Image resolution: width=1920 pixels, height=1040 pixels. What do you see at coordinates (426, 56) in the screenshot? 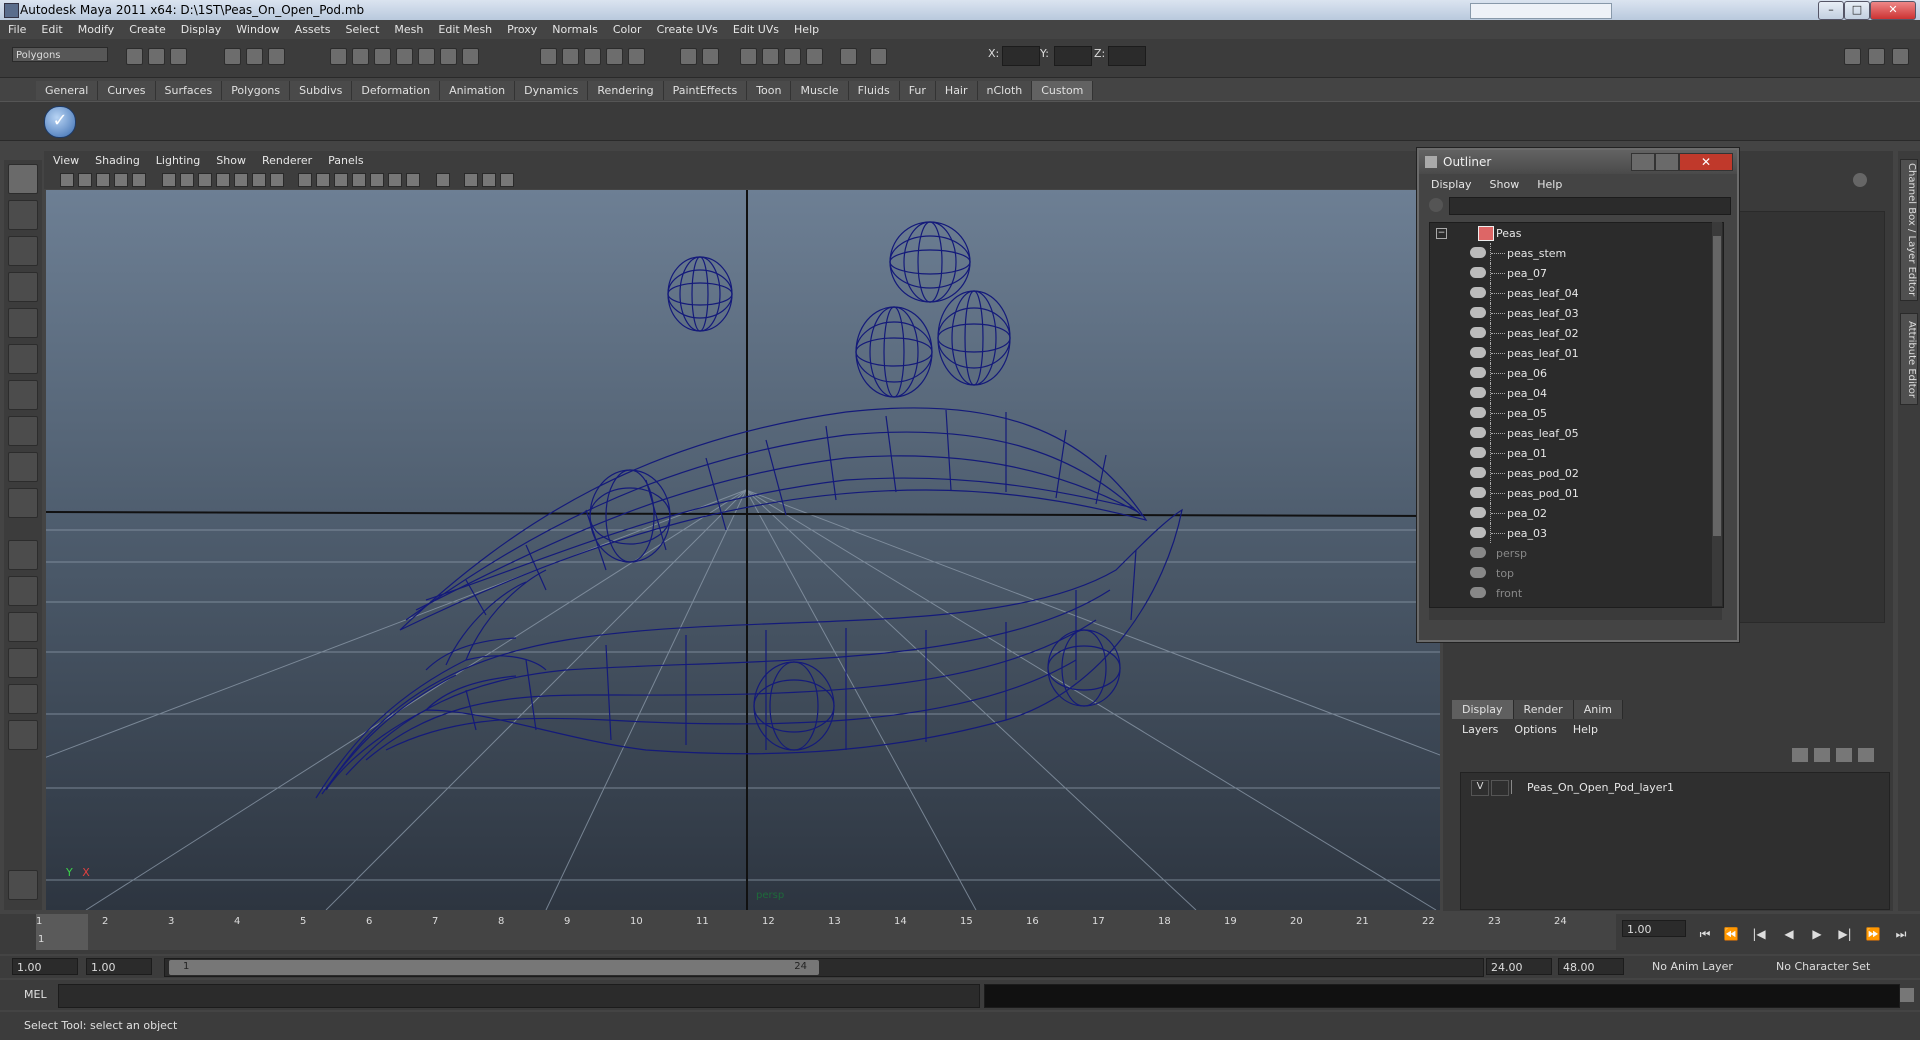
I see `snap-surface-icon` at bounding box center [426, 56].